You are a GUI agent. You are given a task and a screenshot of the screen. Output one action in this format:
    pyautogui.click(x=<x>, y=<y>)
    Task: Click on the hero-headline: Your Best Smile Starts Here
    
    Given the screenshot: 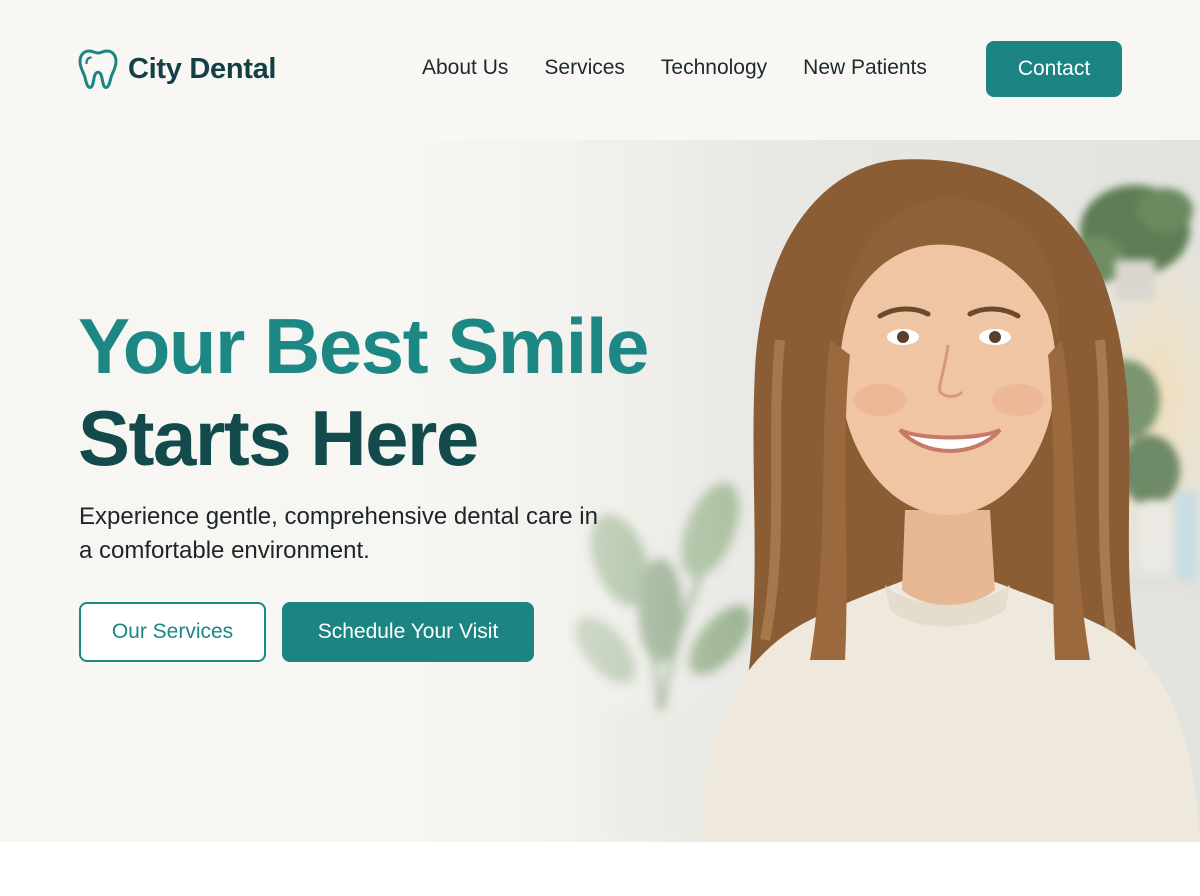 What is the action you would take?
    pyautogui.click(x=398, y=392)
    